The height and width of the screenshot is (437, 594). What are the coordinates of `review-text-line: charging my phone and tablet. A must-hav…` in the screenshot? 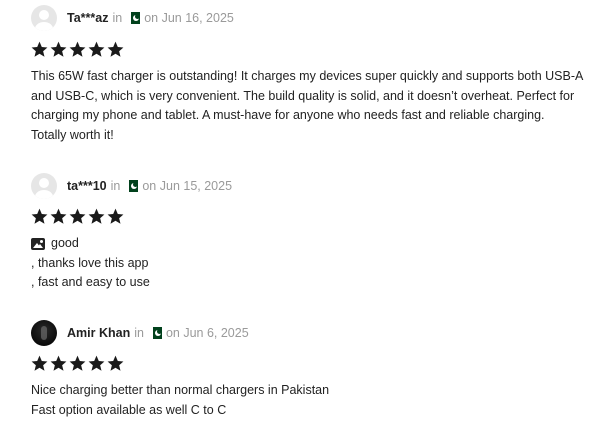 It's located at (288, 115).